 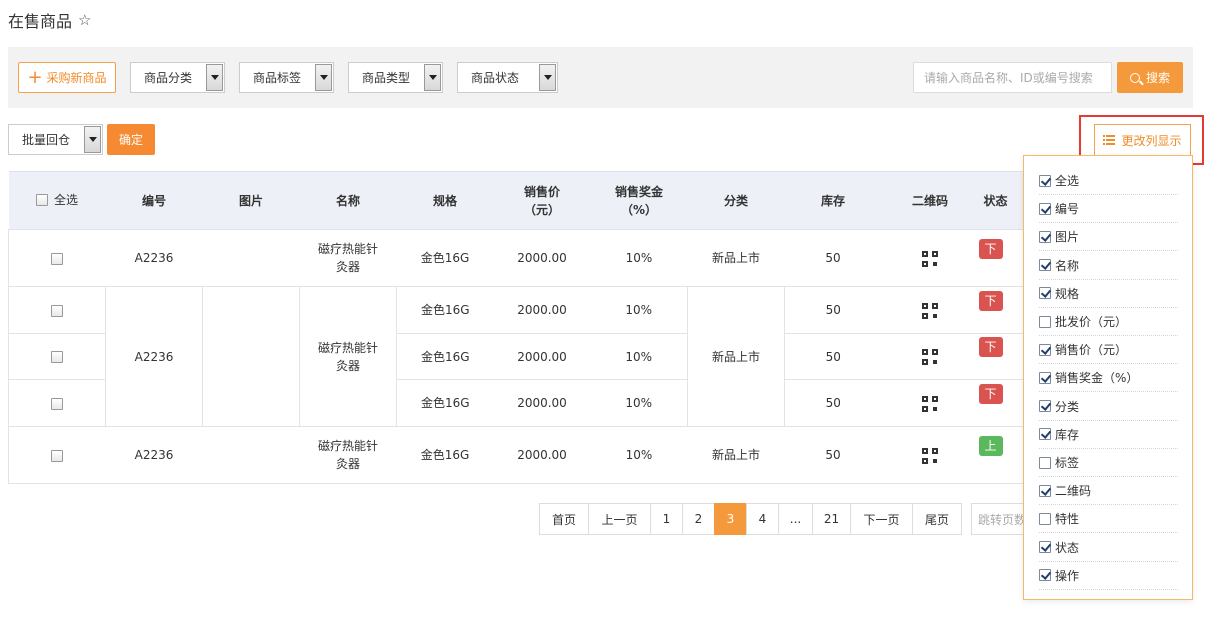 I want to click on column-option: 全选, so click(x=1108, y=181).